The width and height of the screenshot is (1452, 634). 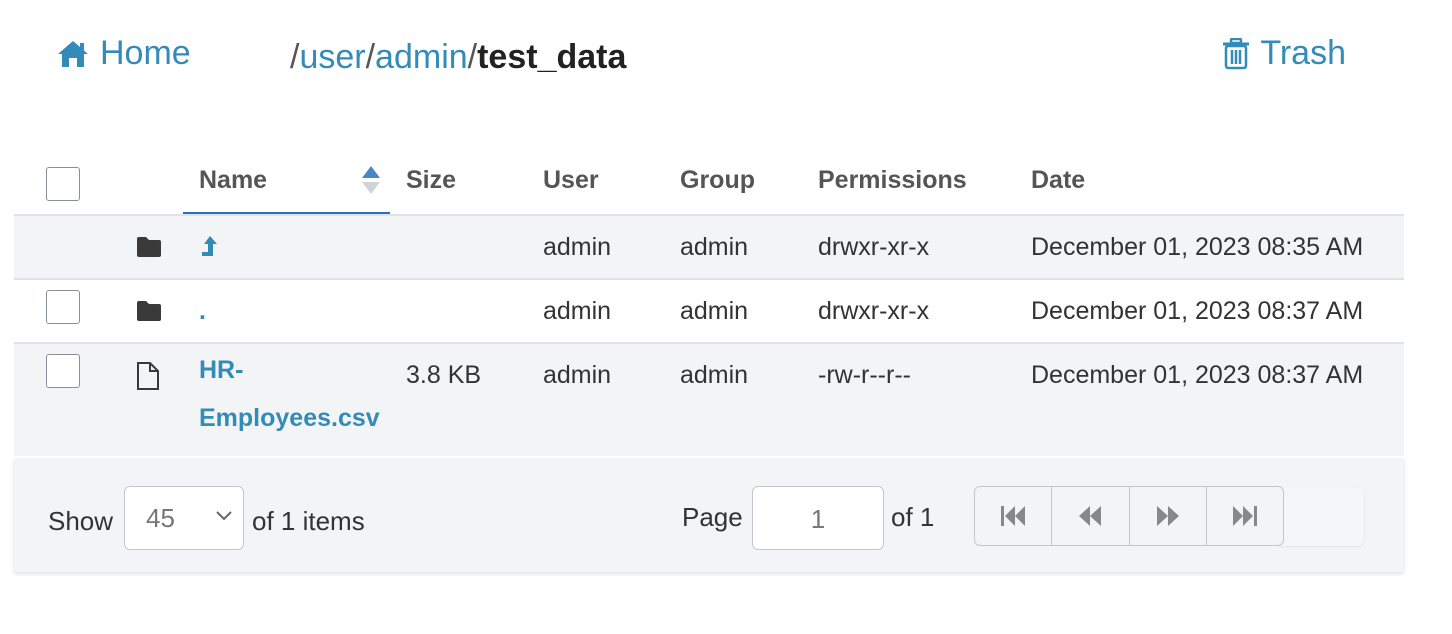 I want to click on page-number-input: 1, so click(x=818, y=518).